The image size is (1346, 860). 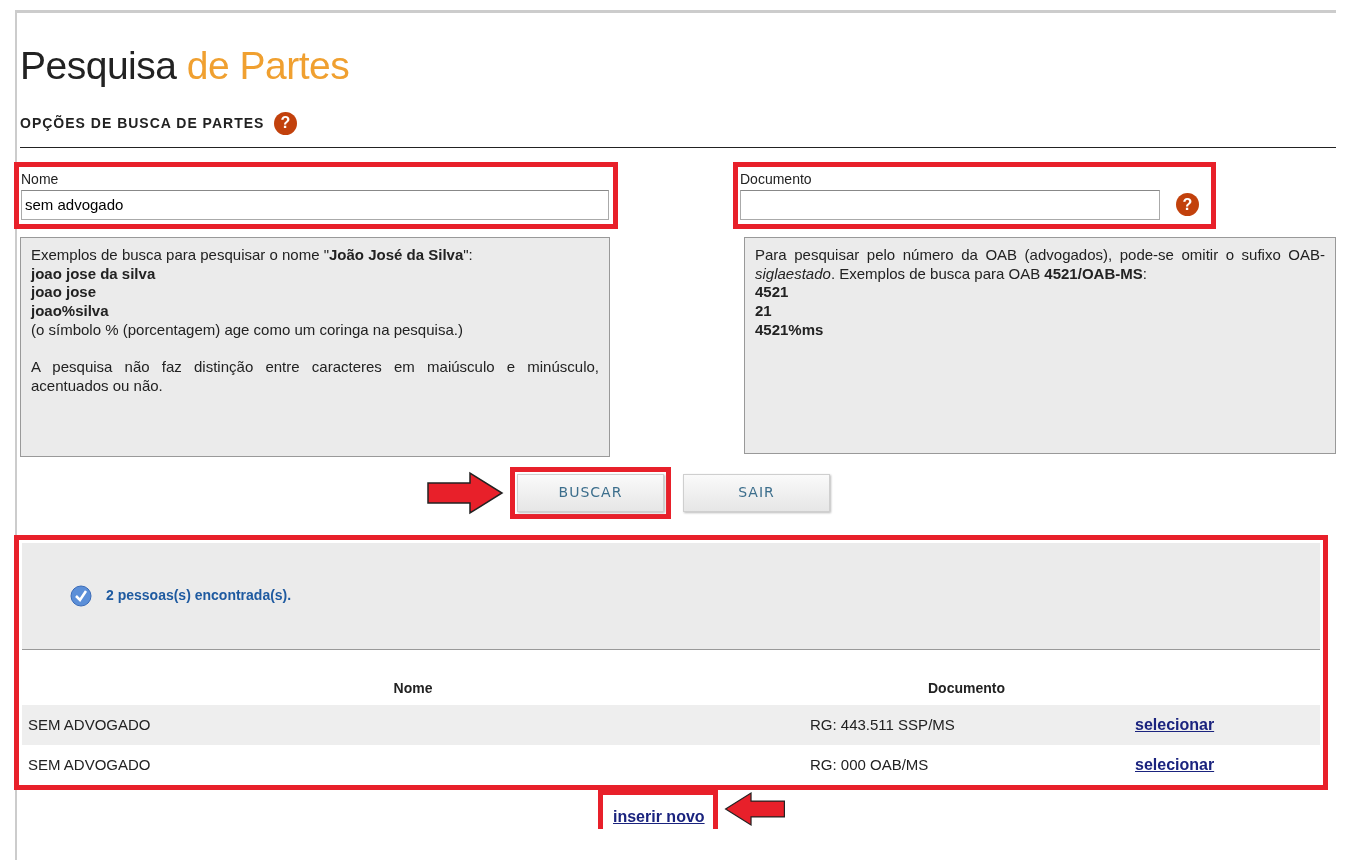 I want to click on section-heading: OPÇÕES DE BUSCA DE PARTES, so click(x=142, y=123).